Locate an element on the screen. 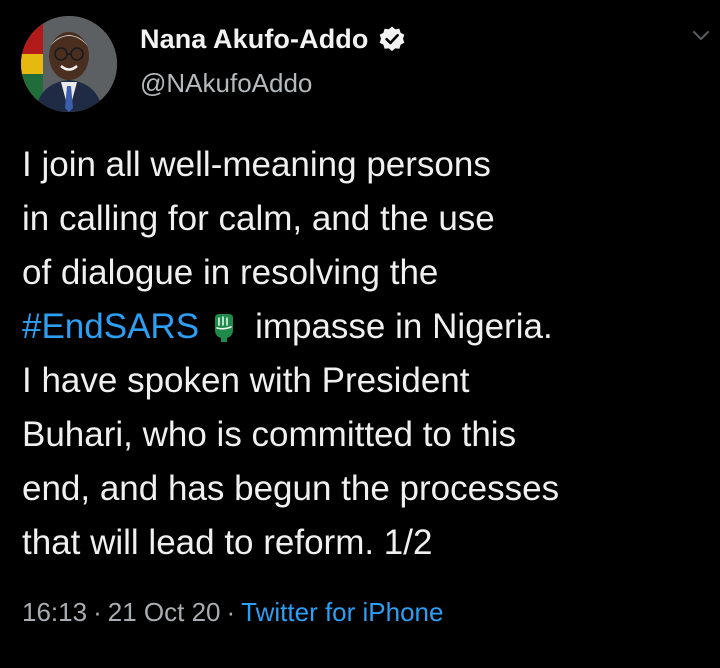 The height and width of the screenshot is (668, 720). author-name-row: Nana Akufo-Addo is located at coordinates (273, 39).